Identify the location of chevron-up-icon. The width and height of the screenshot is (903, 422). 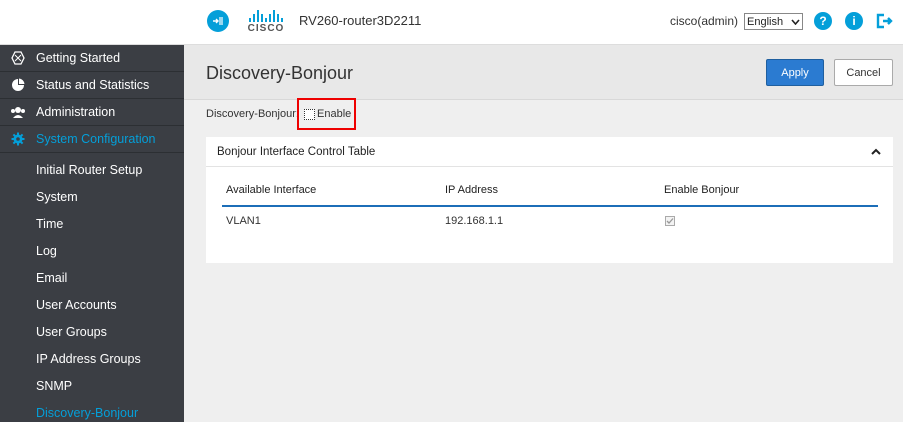
(876, 152).